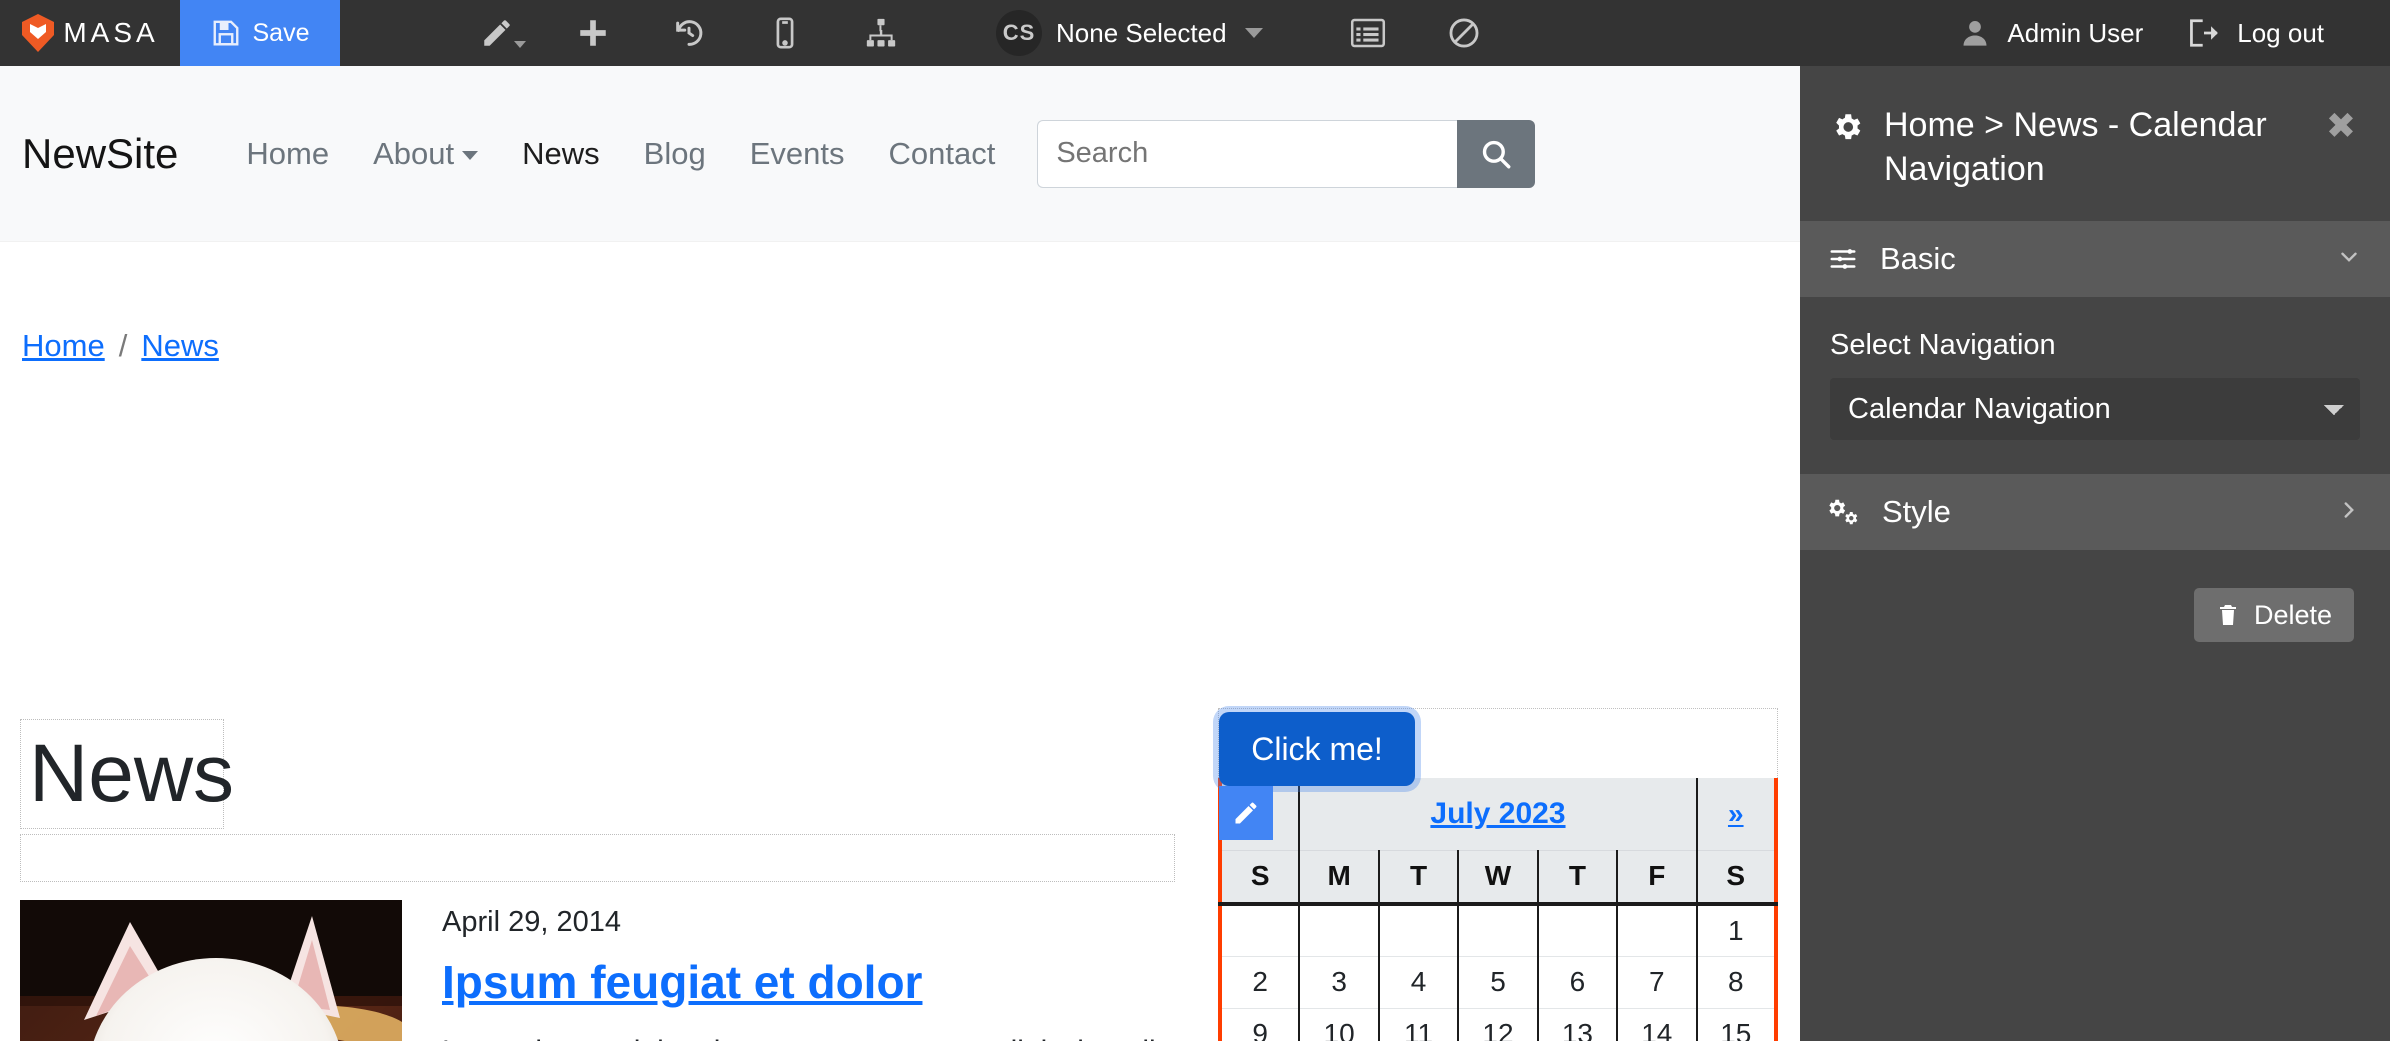 Image resolution: width=2390 pixels, height=1041 pixels. I want to click on calendar-day-cell: 1, so click(1736, 930).